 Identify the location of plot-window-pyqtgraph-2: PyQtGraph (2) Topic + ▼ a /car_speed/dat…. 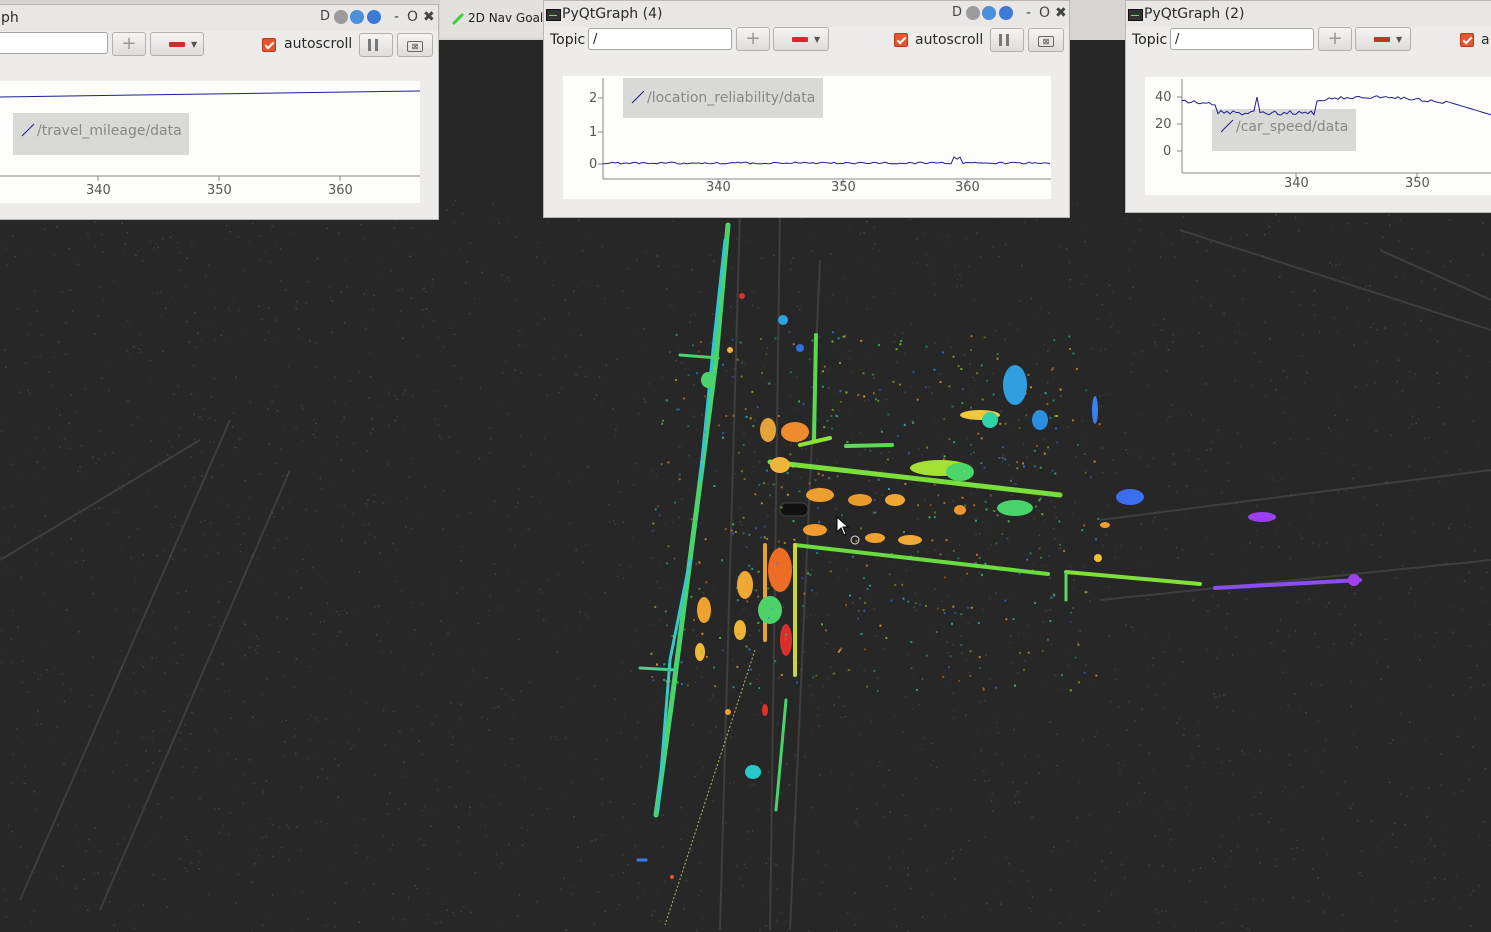
(1308, 106).